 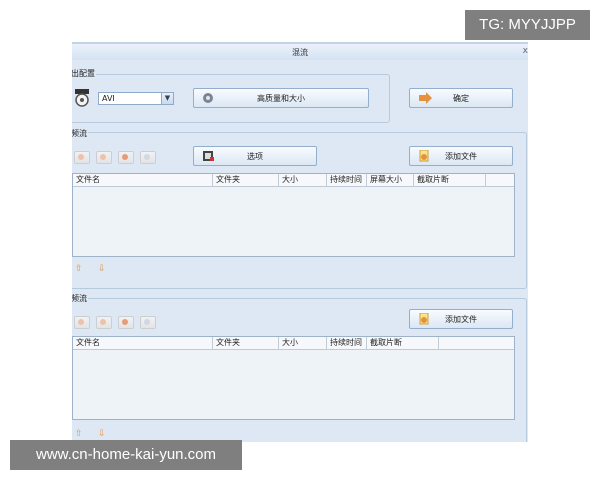 What do you see at coordinates (79, 434) in the screenshot?
I see `audio-move-up-icon: ⇧` at bounding box center [79, 434].